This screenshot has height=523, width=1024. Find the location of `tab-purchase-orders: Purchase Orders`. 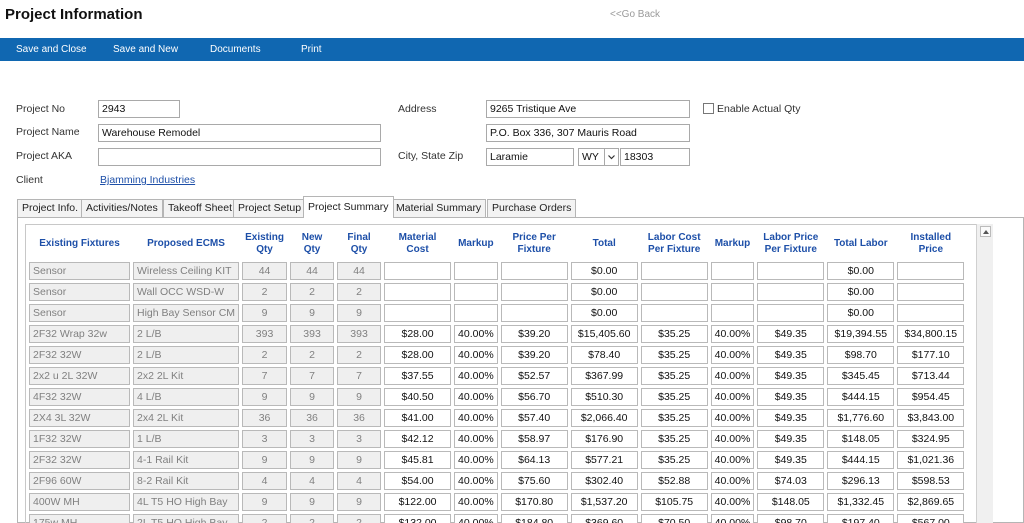

tab-purchase-orders: Purchase Orders is located at coordinates (532, 208).